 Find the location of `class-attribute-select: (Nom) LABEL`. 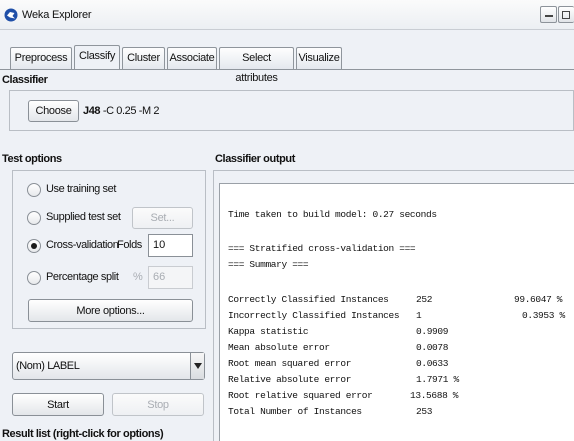

class-attribute-select: (Nom) LABEL is located at coordinates (108, 366).